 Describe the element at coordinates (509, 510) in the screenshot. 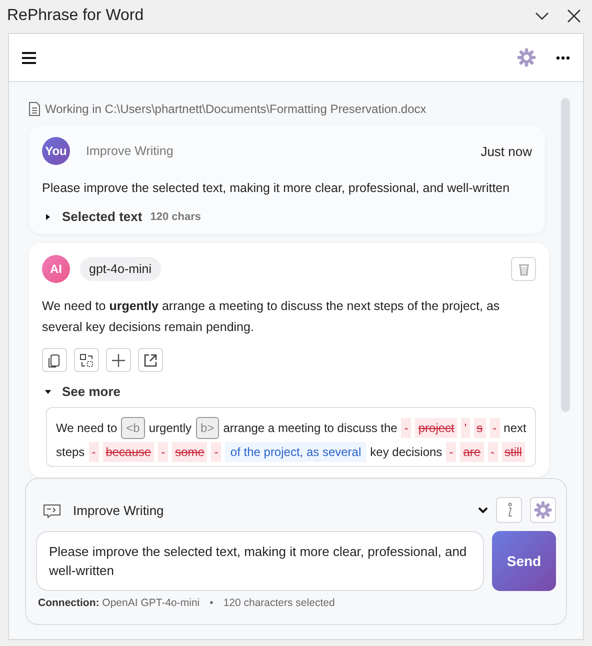

I see `info-button` at that location.